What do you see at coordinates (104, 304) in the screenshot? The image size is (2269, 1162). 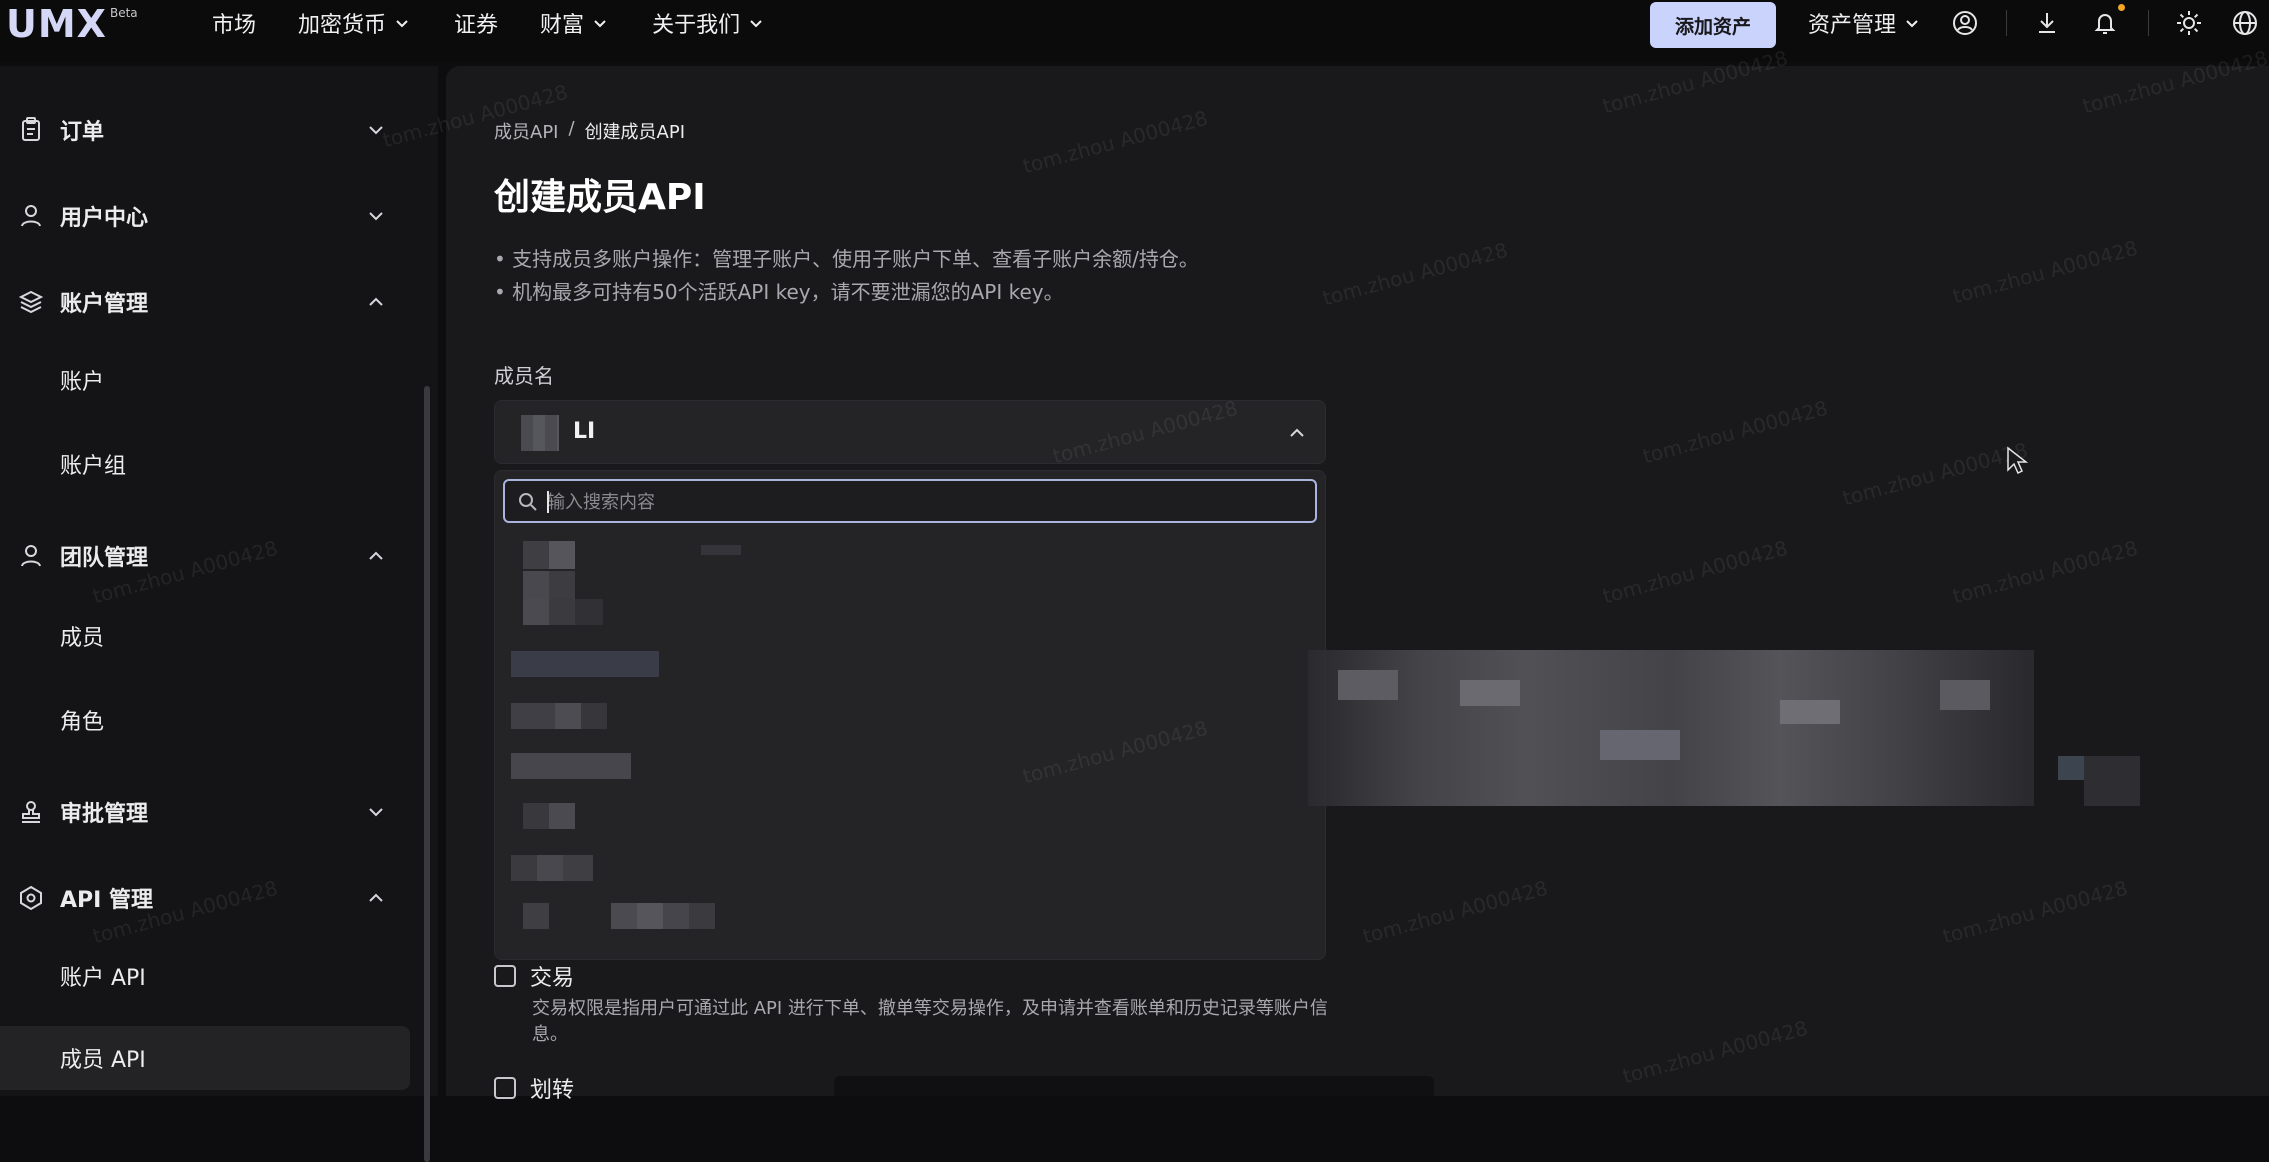 I see `sidebar-group-label: 账户管理` at bounding box center [104, 304].